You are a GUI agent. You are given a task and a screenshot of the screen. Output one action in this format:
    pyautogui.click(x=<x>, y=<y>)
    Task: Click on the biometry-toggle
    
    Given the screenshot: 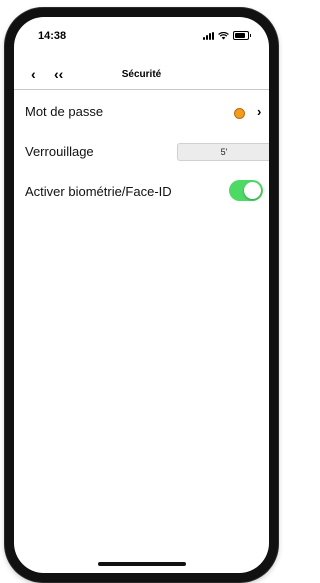 What is the action you would take?
    pyautogui.click(x=246, y=190)
    